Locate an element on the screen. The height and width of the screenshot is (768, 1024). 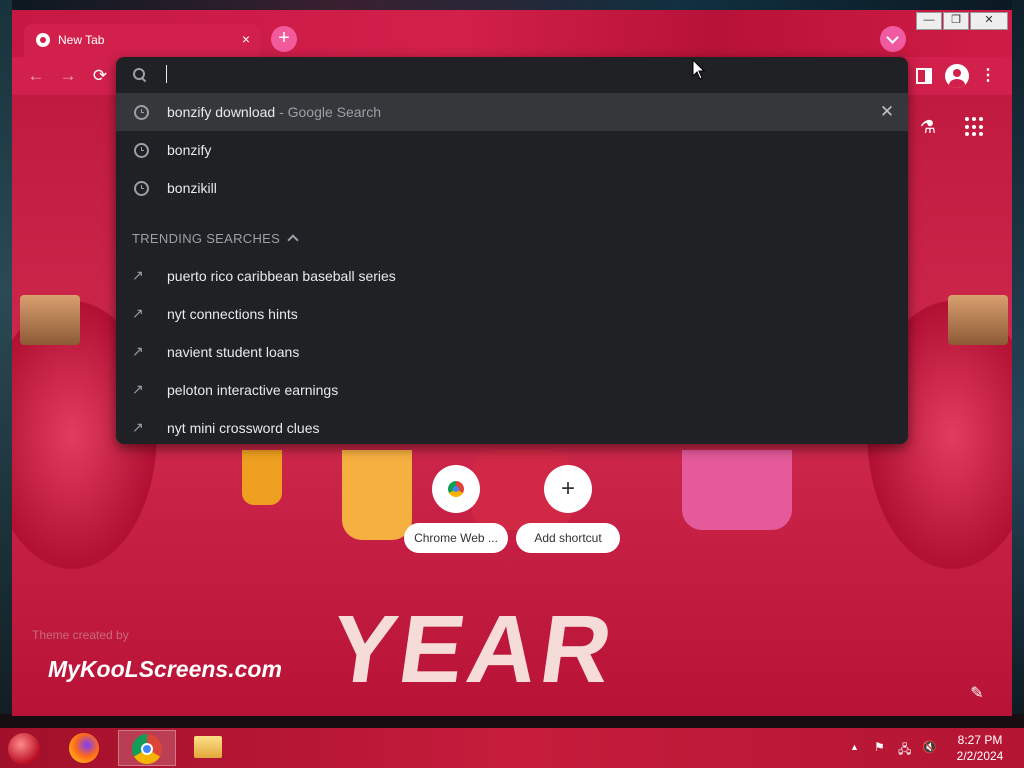
taskbar-firefox is located at coordinates (85, 748).